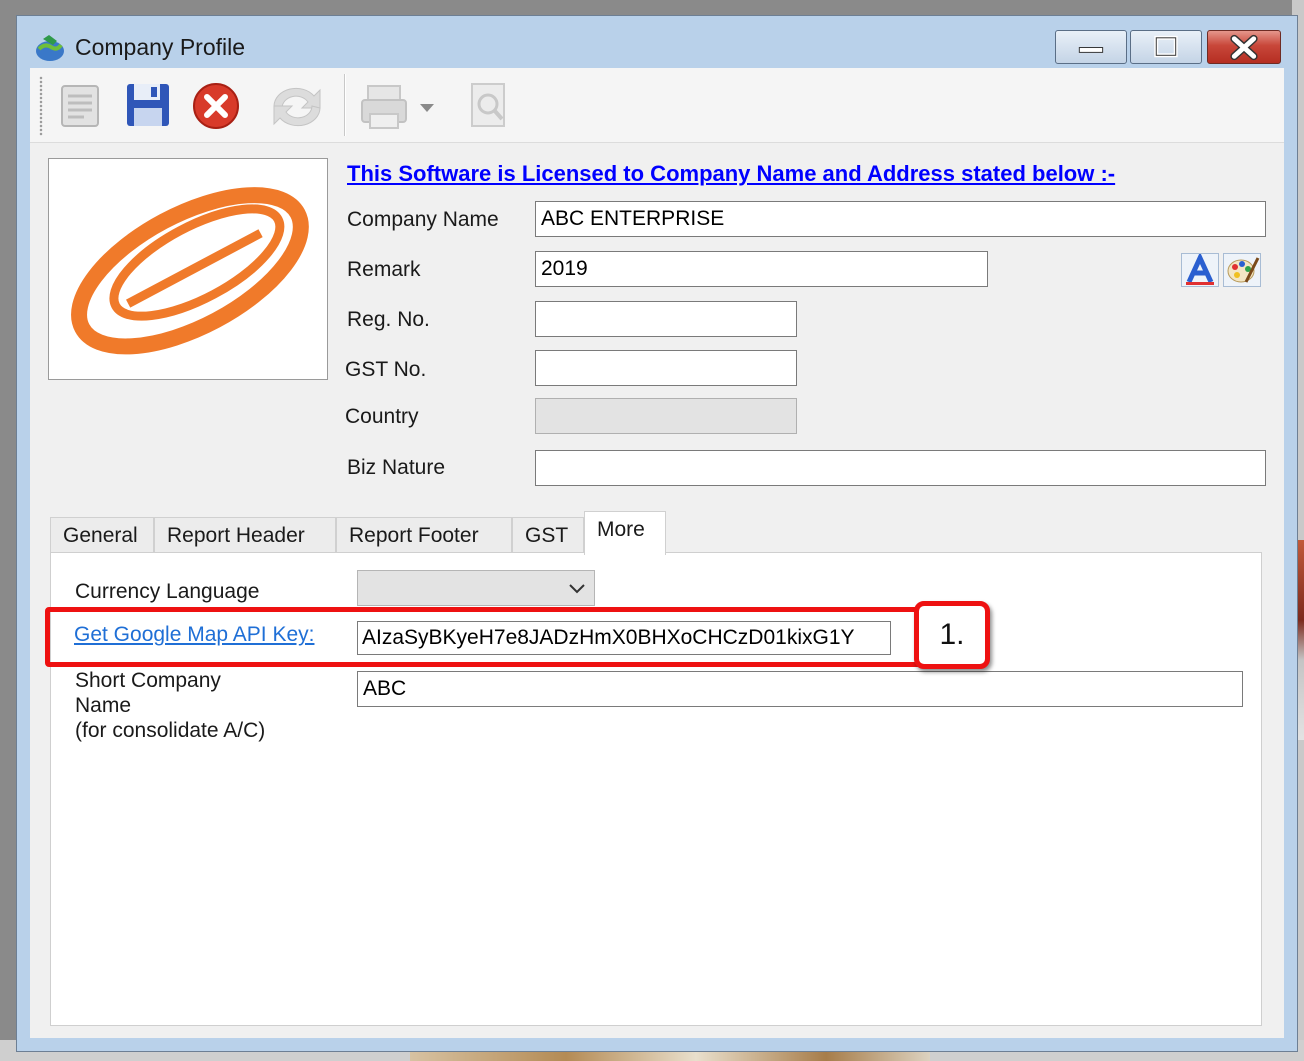 This screenshot has height=1061, width=1304. What do you see at coordinates (548, 535) in the screenshot?
I see `tab-gst: GST` at bounding box center [548, 535].